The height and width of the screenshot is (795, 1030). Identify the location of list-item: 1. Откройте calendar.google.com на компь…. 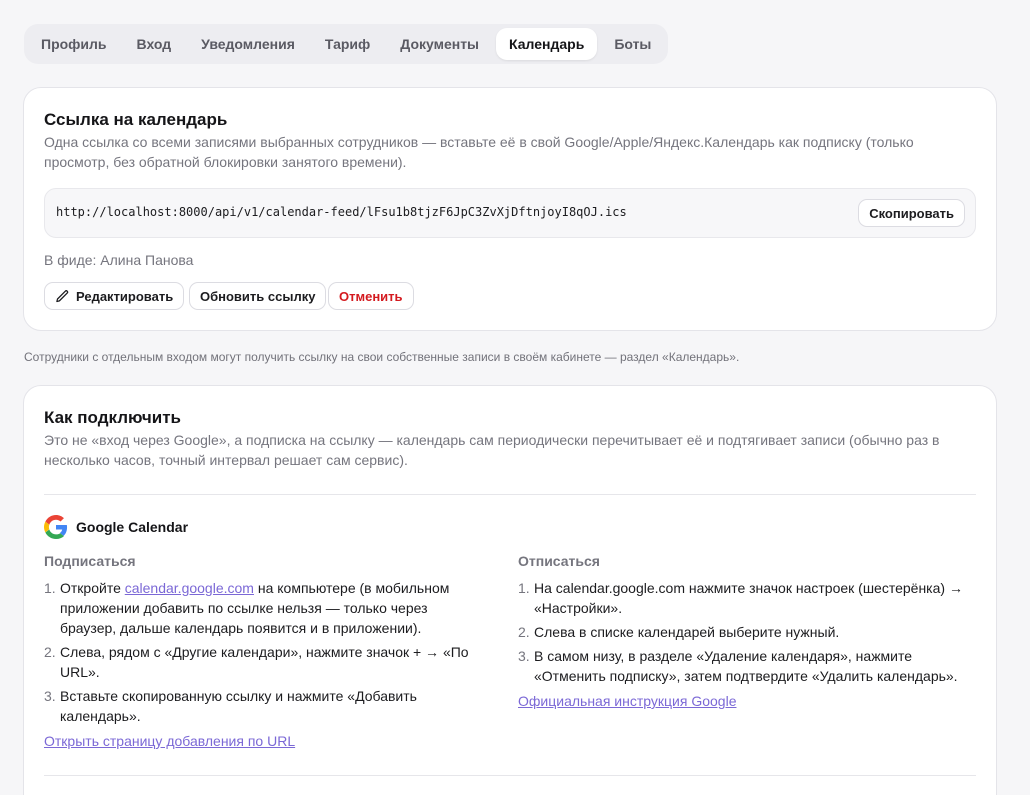
(264, 608).